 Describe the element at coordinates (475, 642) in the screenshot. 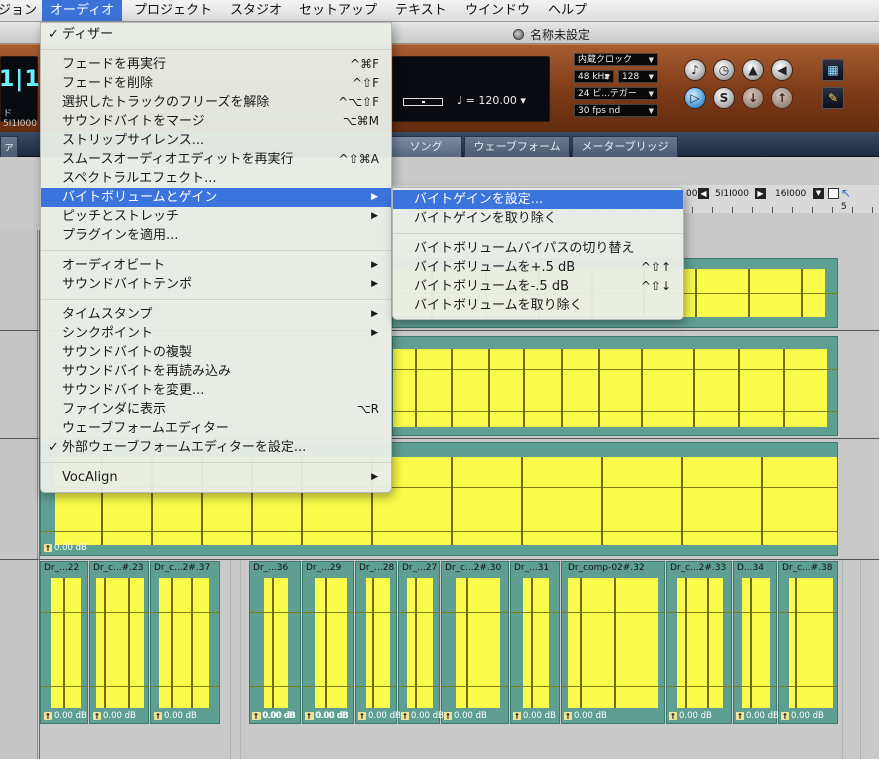

I see `audio-region-30: Dr_c...2#.30` at that location.